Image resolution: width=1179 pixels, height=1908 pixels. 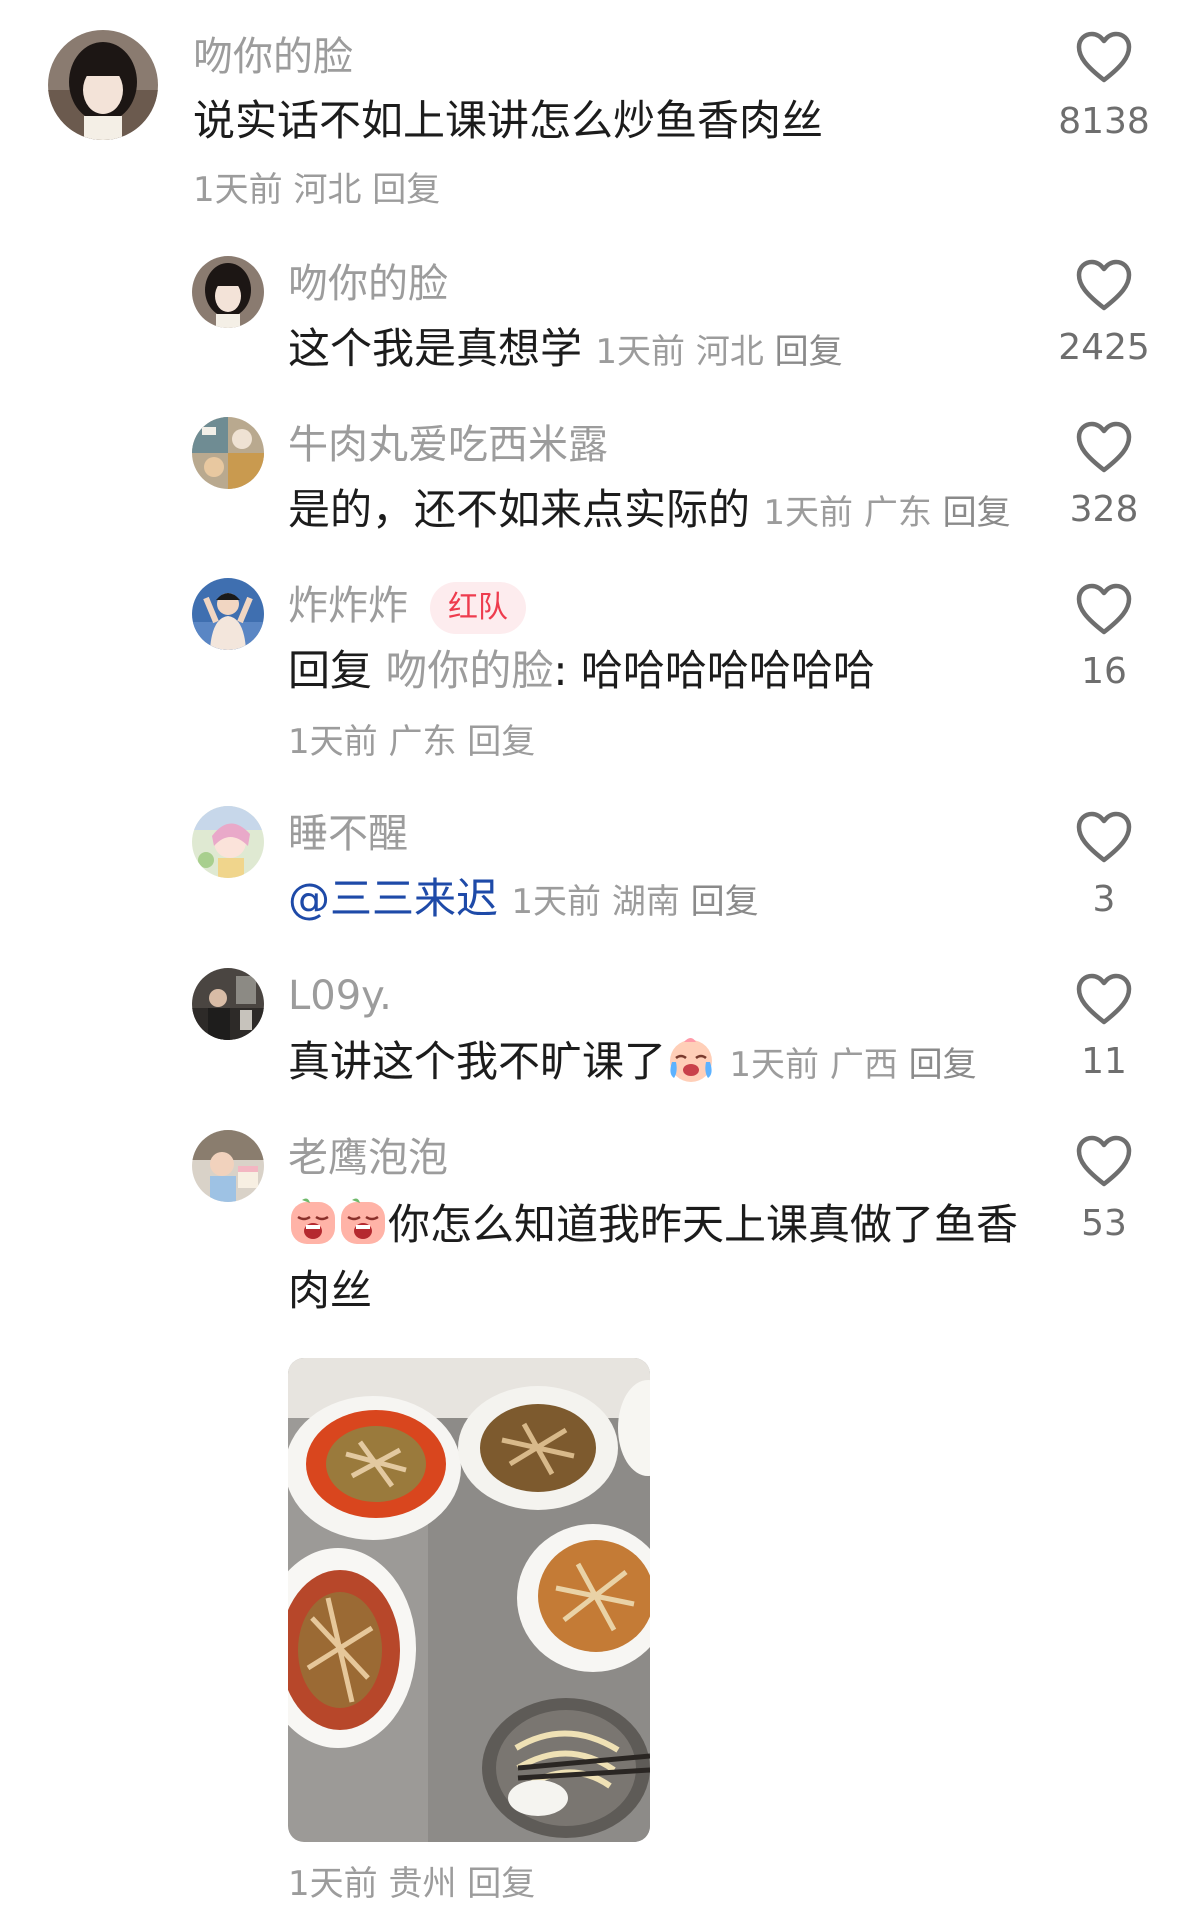 I want to click on like-count: 16, so click(x=1104, y=671).